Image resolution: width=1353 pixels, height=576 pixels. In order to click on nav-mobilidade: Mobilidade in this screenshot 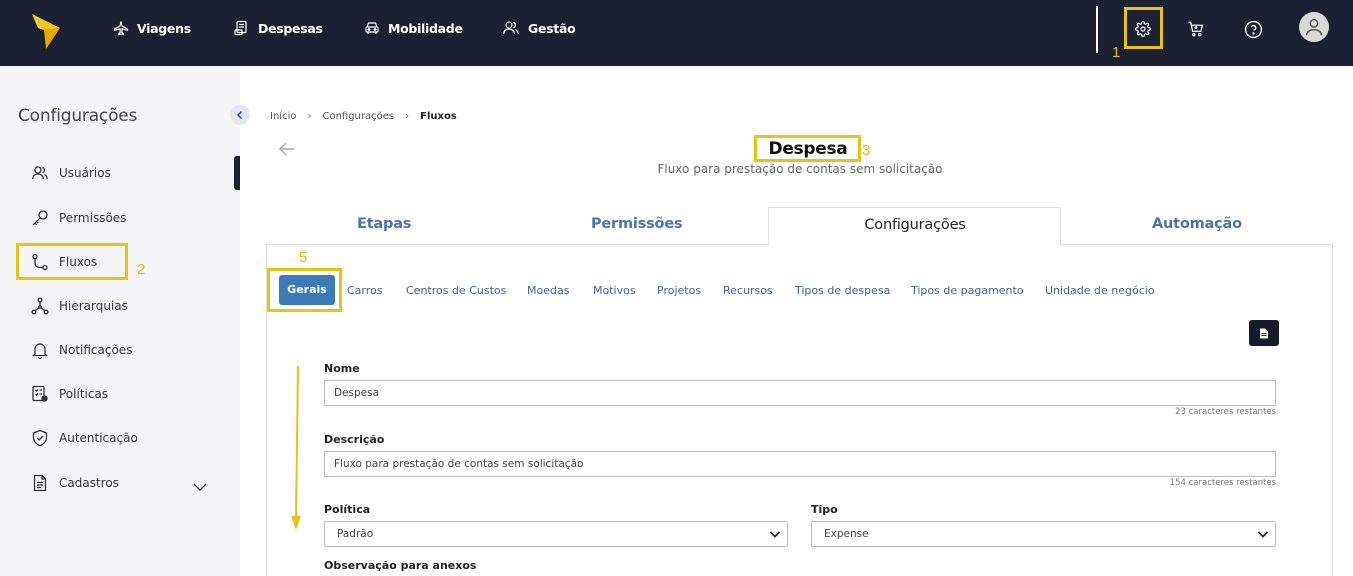, I will do `click(413, 28)`.